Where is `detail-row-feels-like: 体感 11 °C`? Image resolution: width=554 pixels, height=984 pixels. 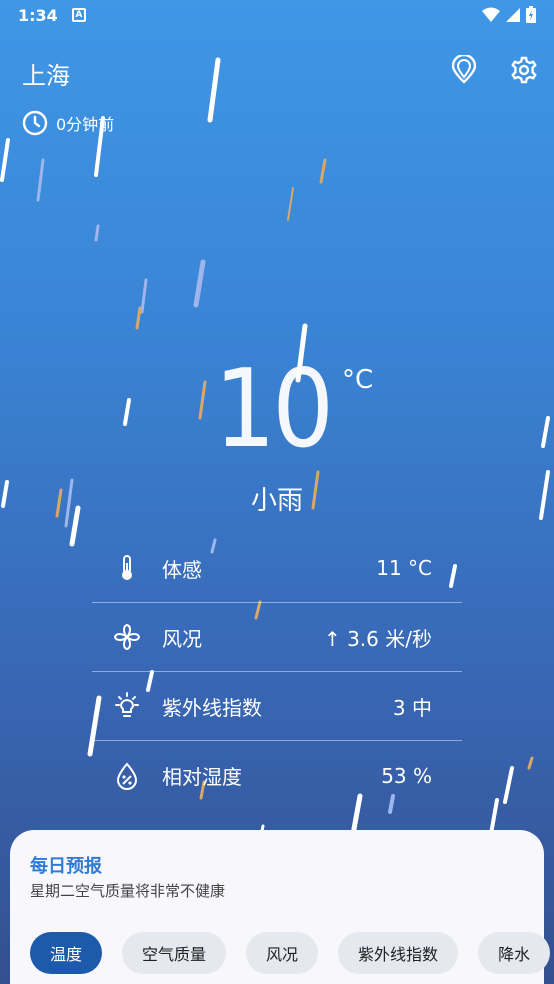
detail-row-feels-like: 体感 11 °C is located at coordinates (277, 568).